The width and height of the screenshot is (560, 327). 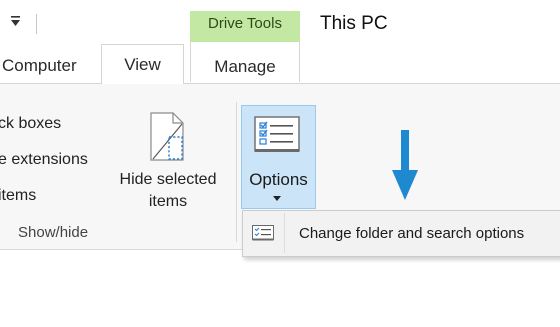 What do you see at coordinates (280, 83) in the screenshot?
I see `ribbon-top-border` at bounding box center [280, 83].